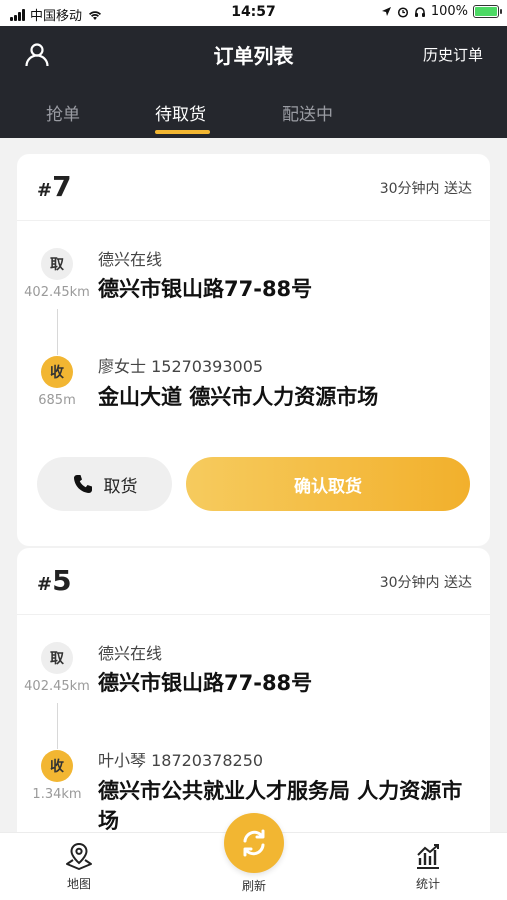 The height and width of the screenshot is (900, 507). I want to click on history-orders-link: 历史订单, so click(453, 54).